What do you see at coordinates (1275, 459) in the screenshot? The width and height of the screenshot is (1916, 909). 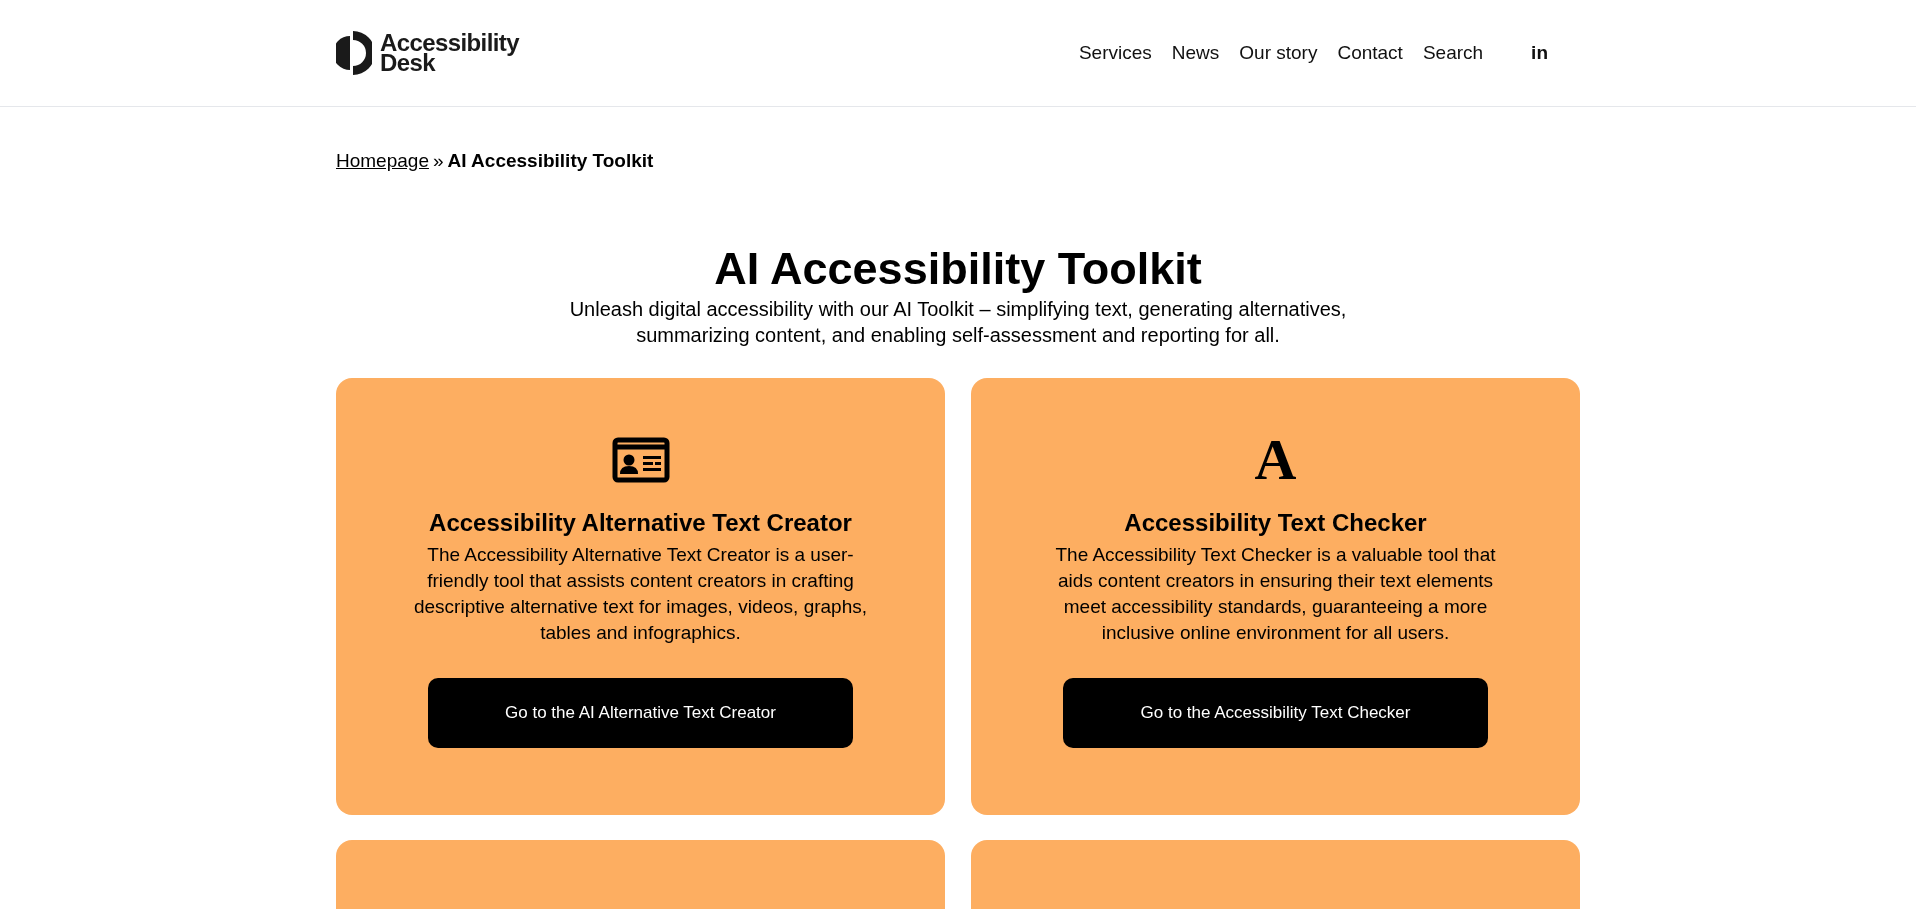 I see `letter-icon: A` at bounding box center [1275, 459].